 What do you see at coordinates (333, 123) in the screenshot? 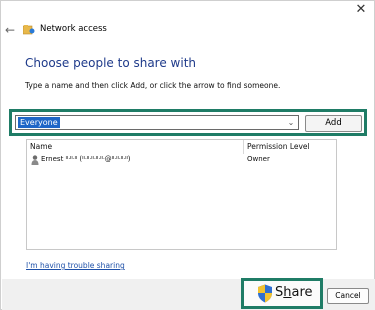
I see `add-button: Add` at bounding box center [333, 123].